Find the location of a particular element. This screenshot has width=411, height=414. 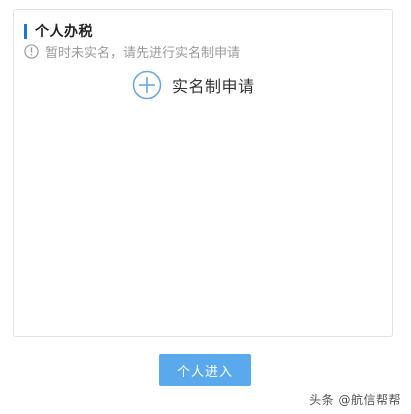

notice: 暂时未实名，请先进行实名制申请 is located at coordinates (132, 51).